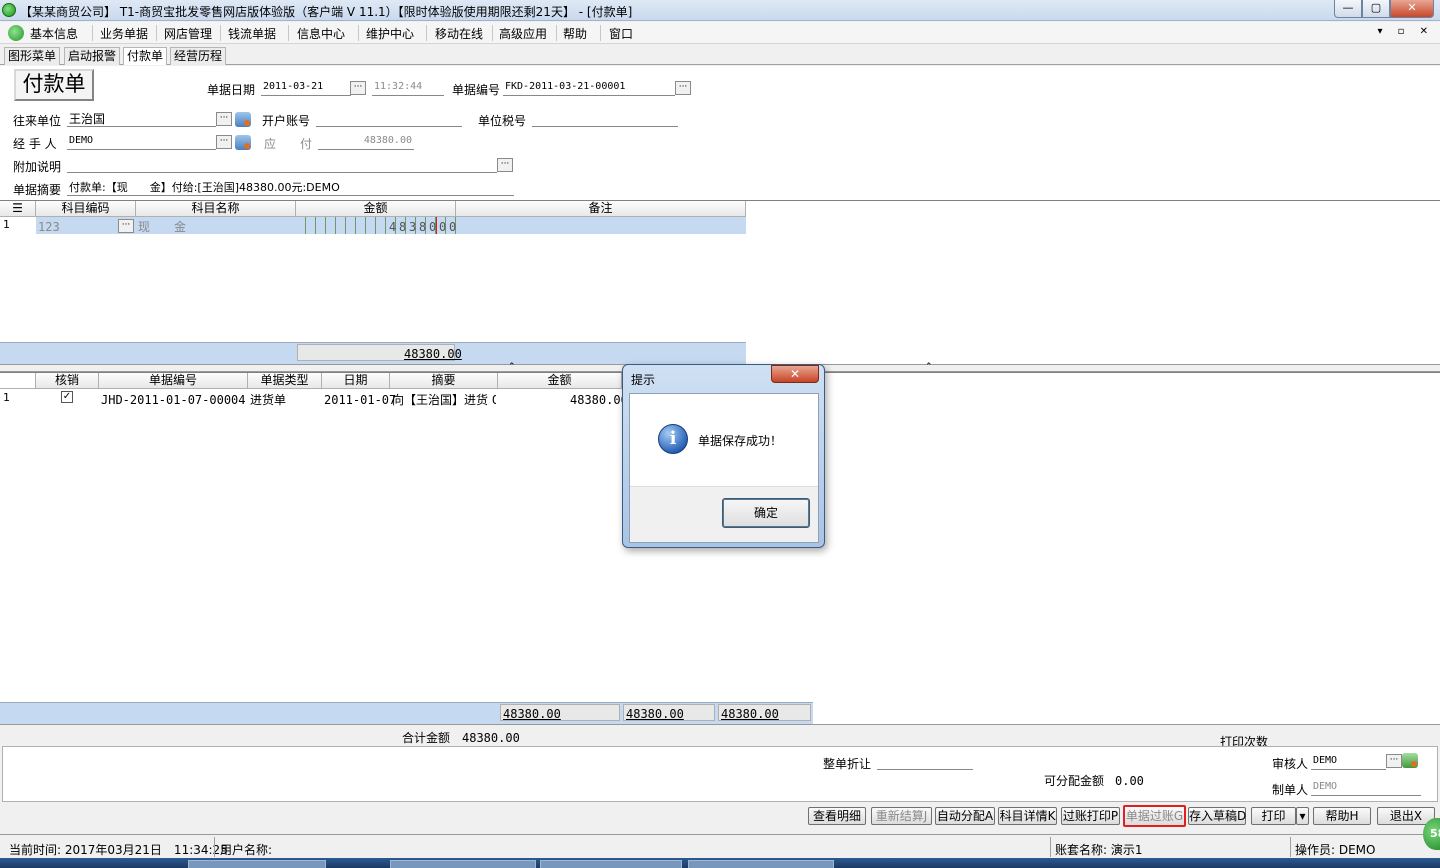 The height and width of the screenshot is (868, 1440). What do you see at coordinates (145, 56) in the screenshot?
I see `tab-payment-voucher: 付款单` at bounding box center [145, 56].